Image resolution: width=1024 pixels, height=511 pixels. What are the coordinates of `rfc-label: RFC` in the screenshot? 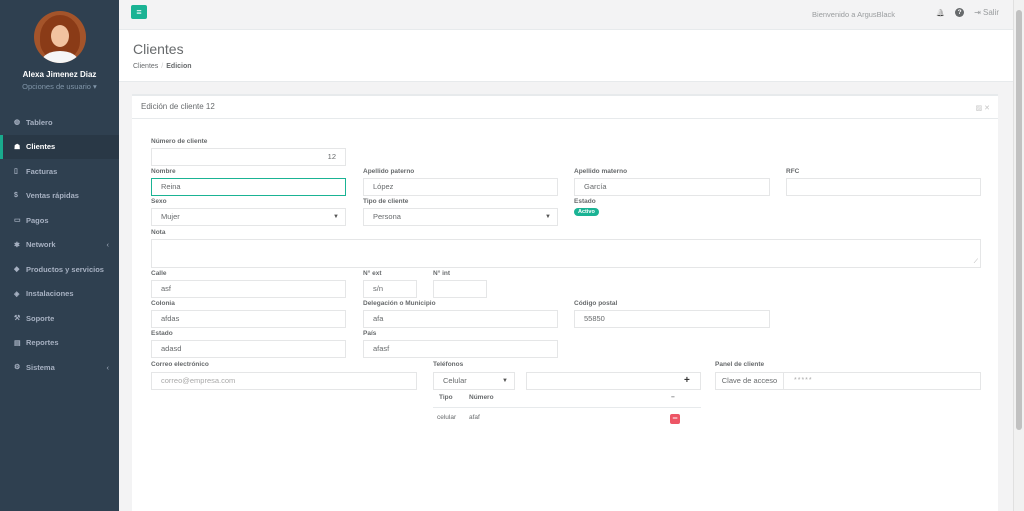 It's located at (793, 171).